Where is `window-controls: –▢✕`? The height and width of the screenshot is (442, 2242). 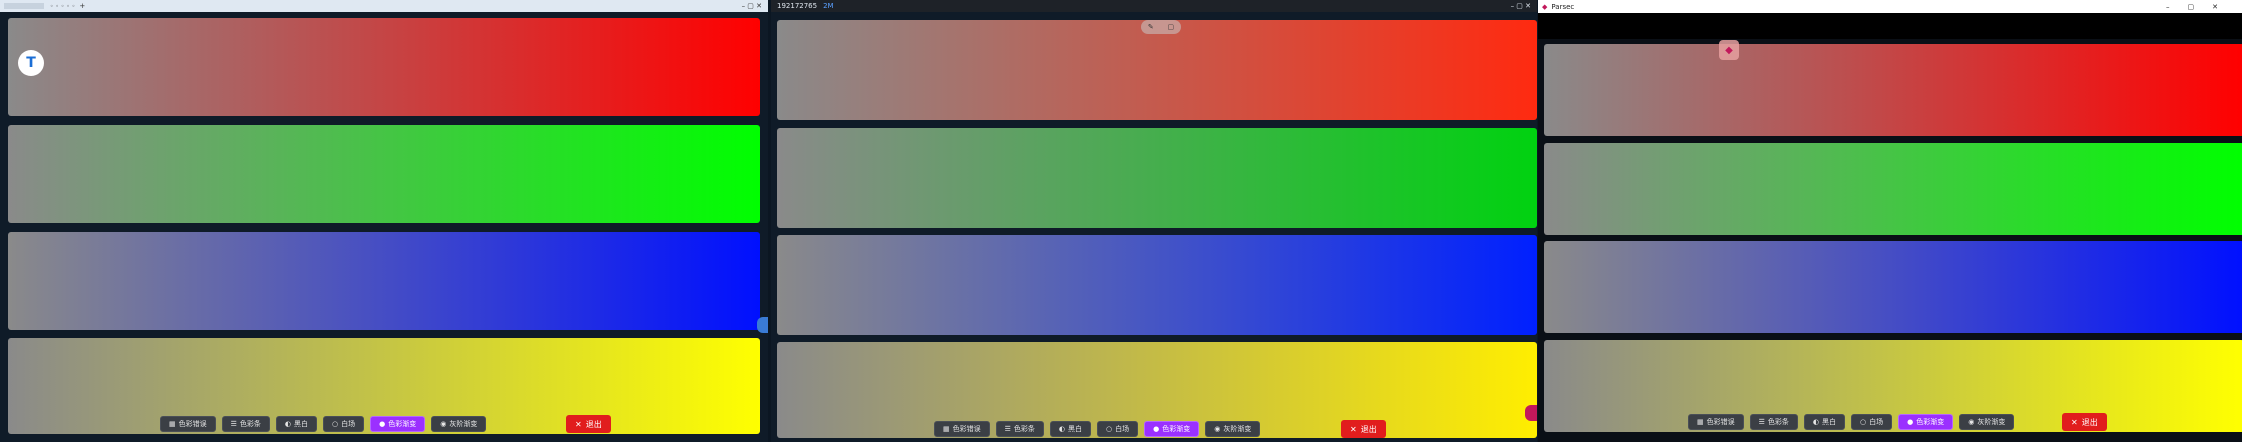 window-controls: –▢✕ is located at coordinates (2201, 7).